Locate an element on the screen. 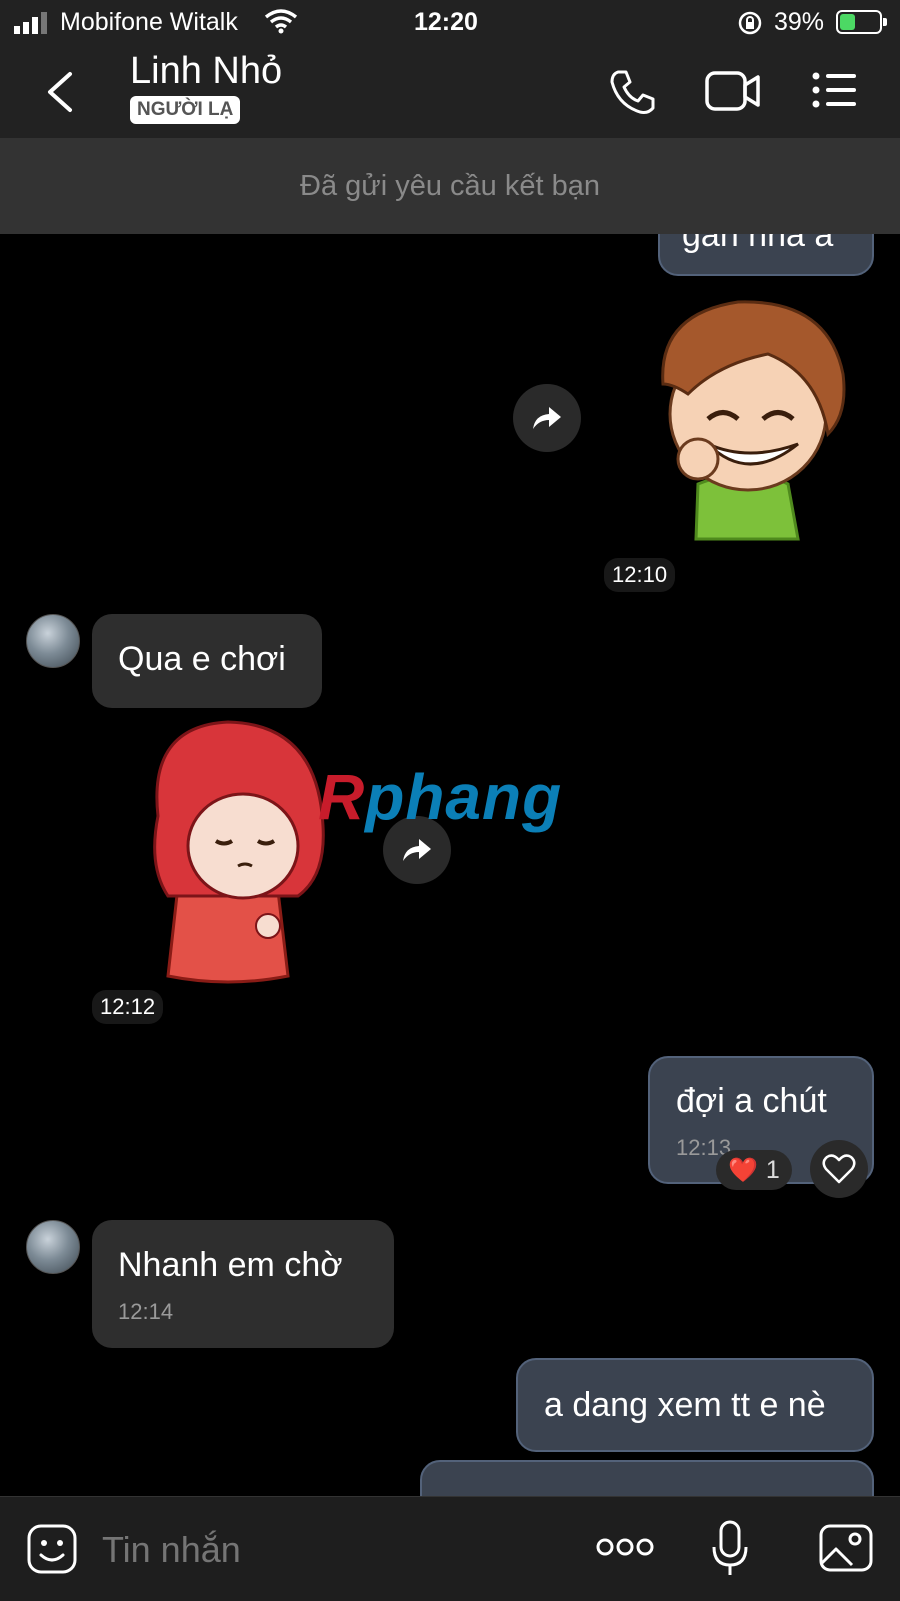 The height and width of the screenshot is (1601, 900). clock: 12:20 is located at coordinates (446, 22).